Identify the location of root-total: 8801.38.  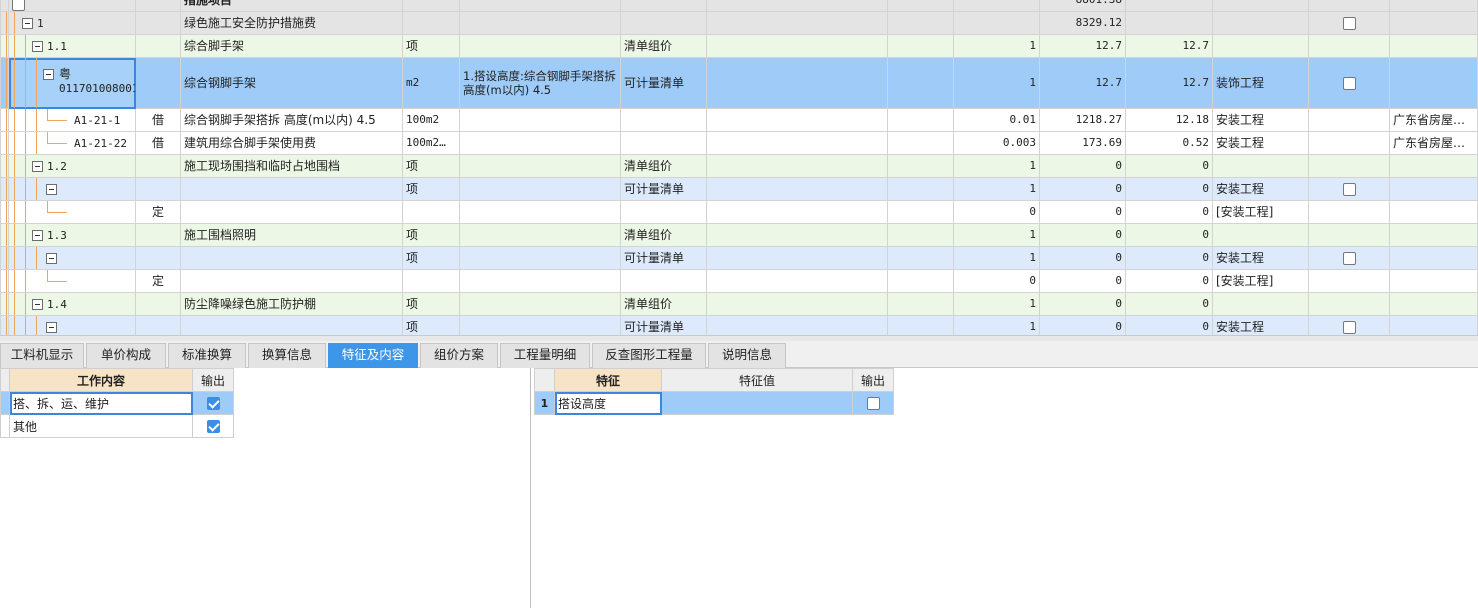
(1082, 6).